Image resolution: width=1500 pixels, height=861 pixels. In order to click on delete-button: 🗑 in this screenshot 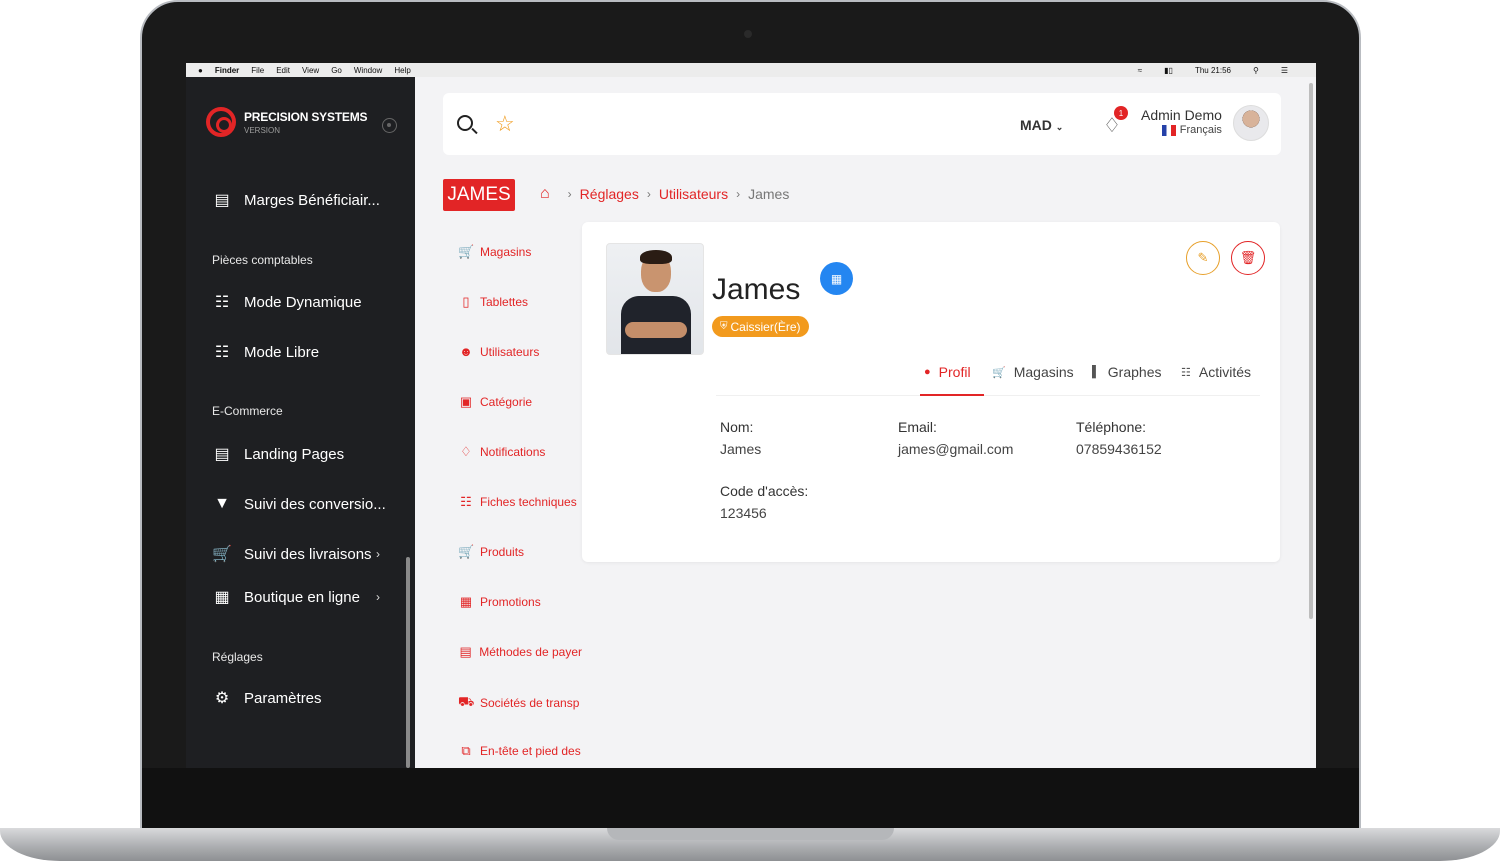, I will do `click(1248, 258)`.